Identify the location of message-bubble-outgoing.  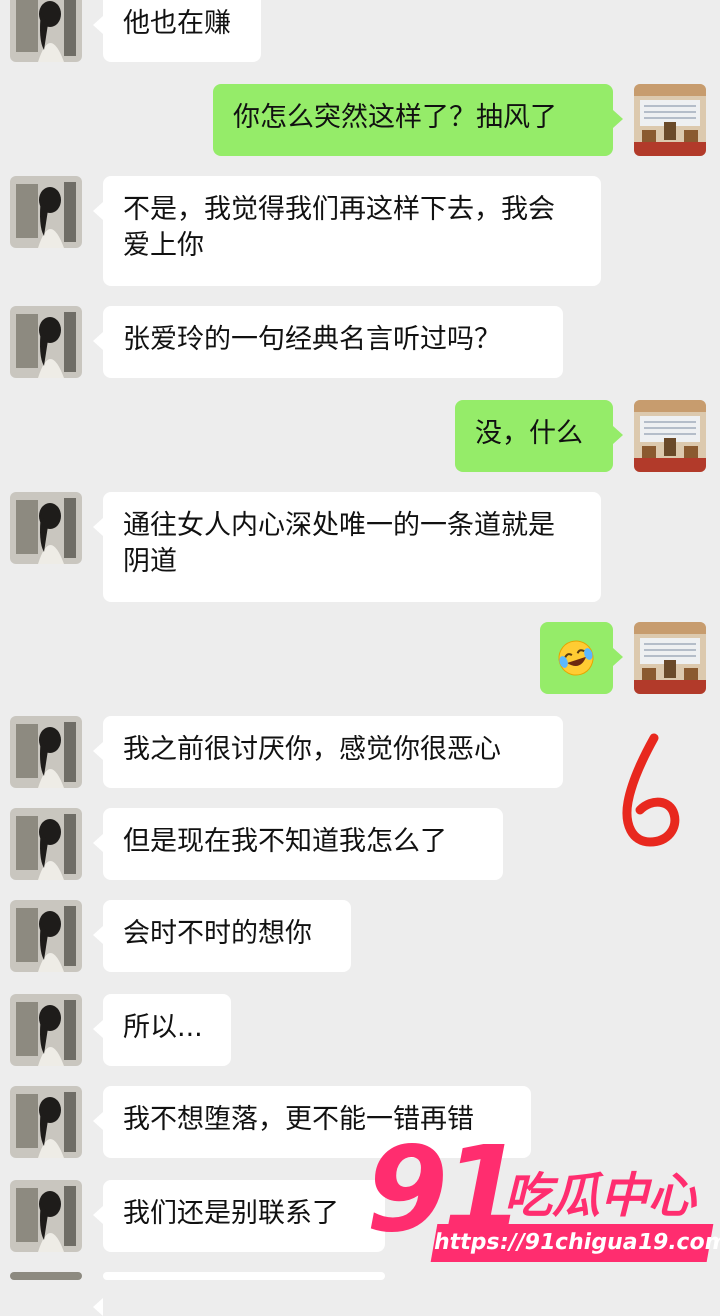
(581, 658).